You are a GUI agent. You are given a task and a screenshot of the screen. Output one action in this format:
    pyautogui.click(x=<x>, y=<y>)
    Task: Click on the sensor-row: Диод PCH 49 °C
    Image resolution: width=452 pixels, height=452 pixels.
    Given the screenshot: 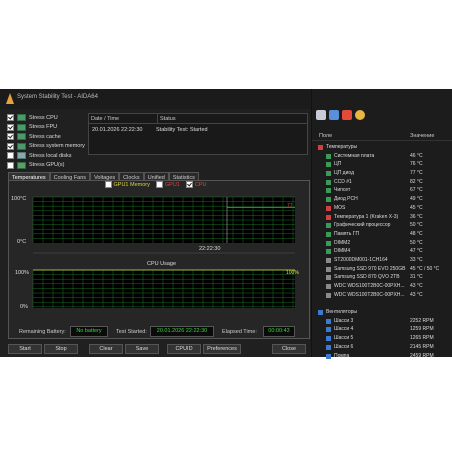 What is the action you would take?
    pyautogui.click(x=382, y=199)
    